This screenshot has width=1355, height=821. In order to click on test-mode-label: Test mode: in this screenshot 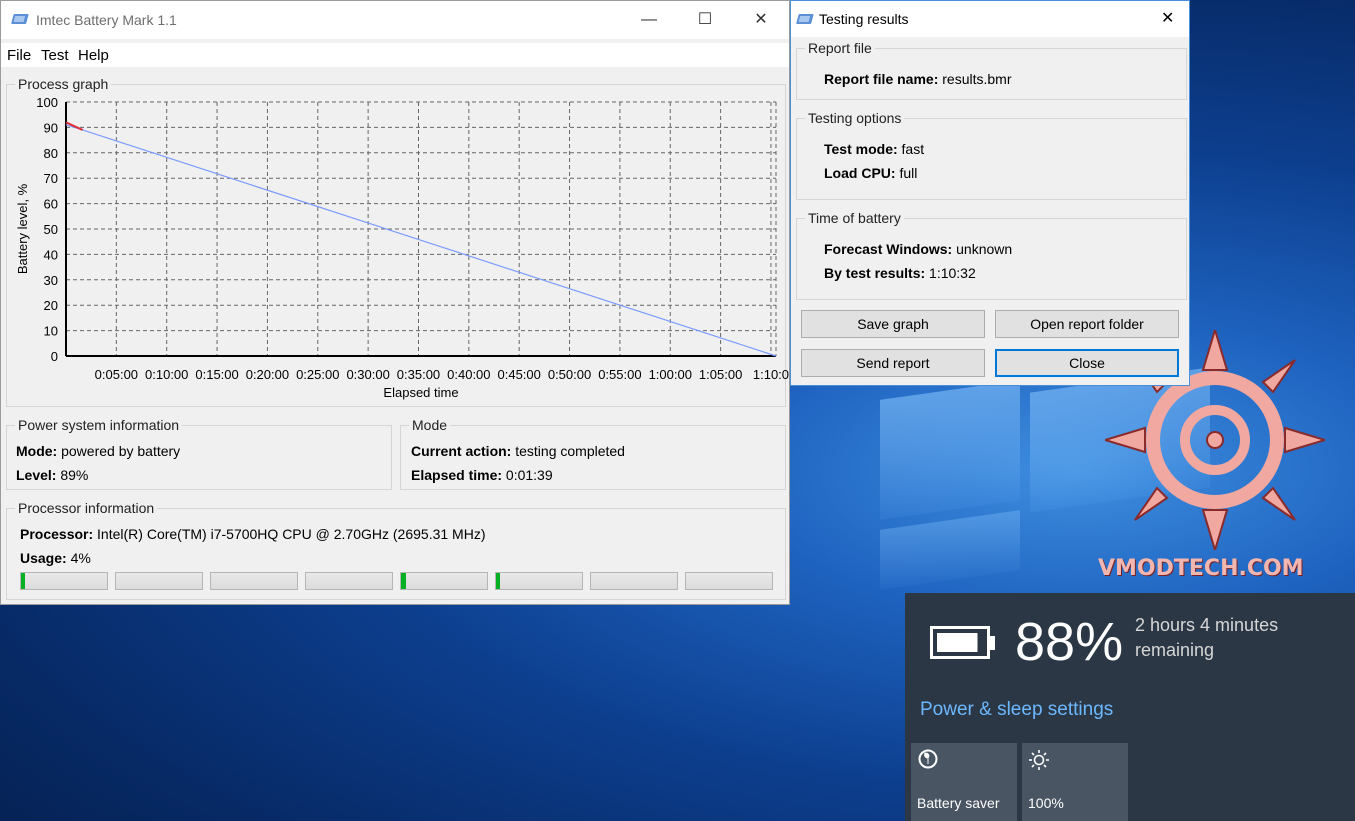, I will do `click(861, 149)`.